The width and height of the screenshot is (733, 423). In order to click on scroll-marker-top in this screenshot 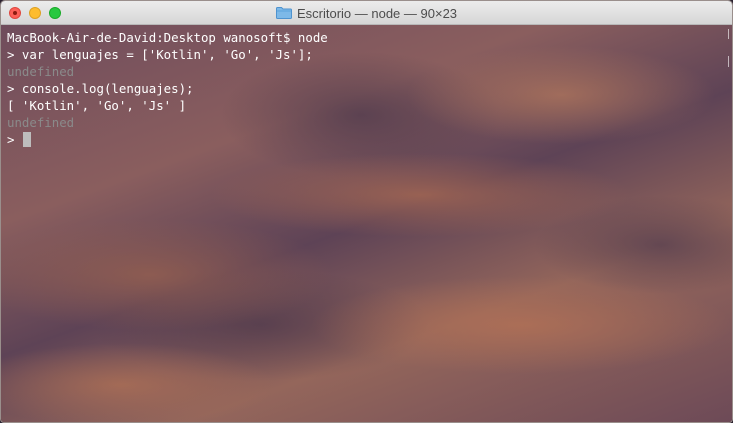, I will do `click(728, 34)`.